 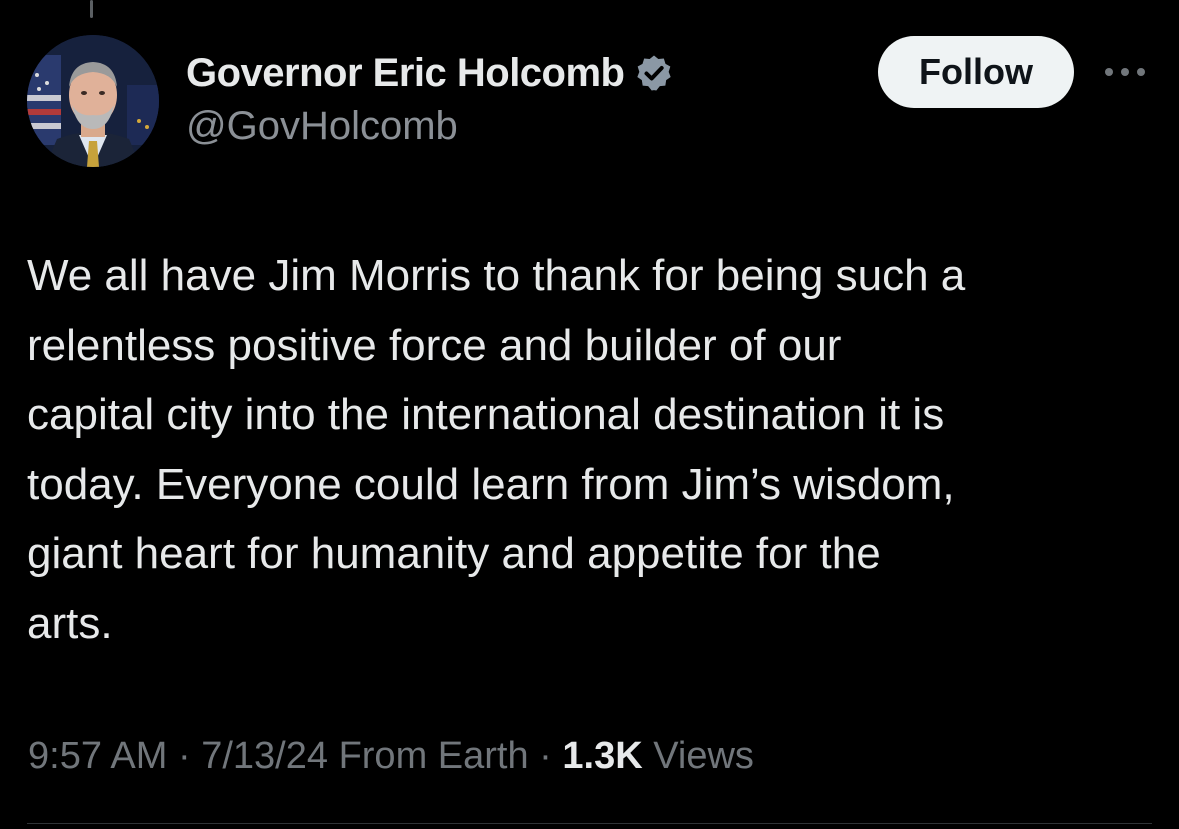 What do you see at coordinates (433, 756) in the screenshot?
I see `tweet-source: From Earth` at bounding box center [433, 756].